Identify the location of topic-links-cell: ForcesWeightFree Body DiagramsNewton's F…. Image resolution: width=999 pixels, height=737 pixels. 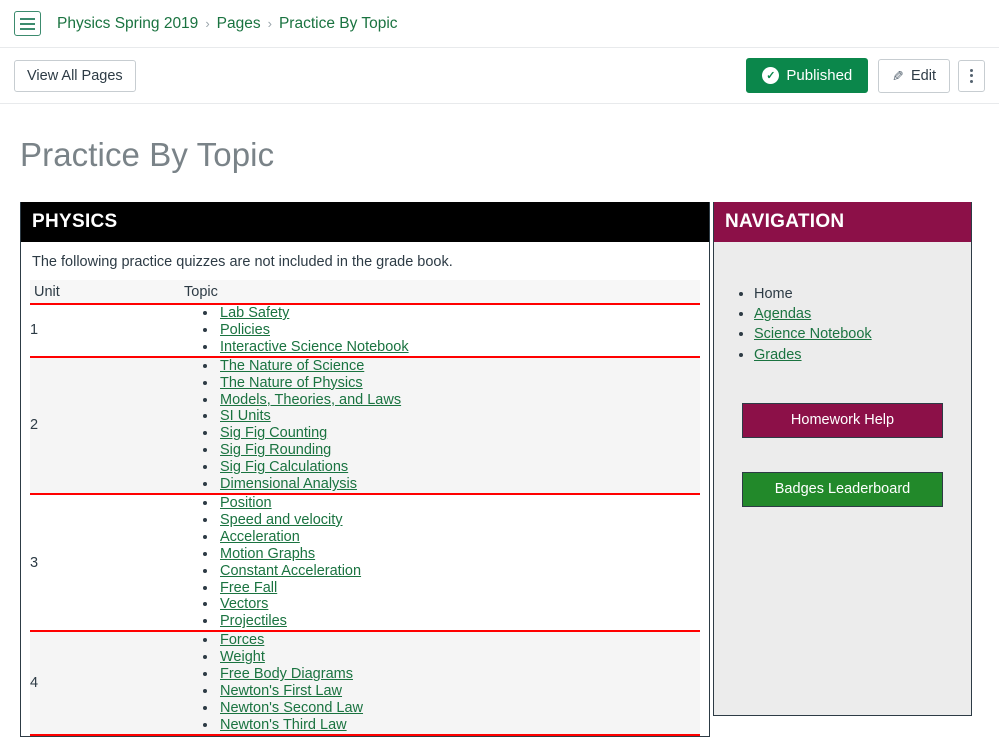
(440, 683).